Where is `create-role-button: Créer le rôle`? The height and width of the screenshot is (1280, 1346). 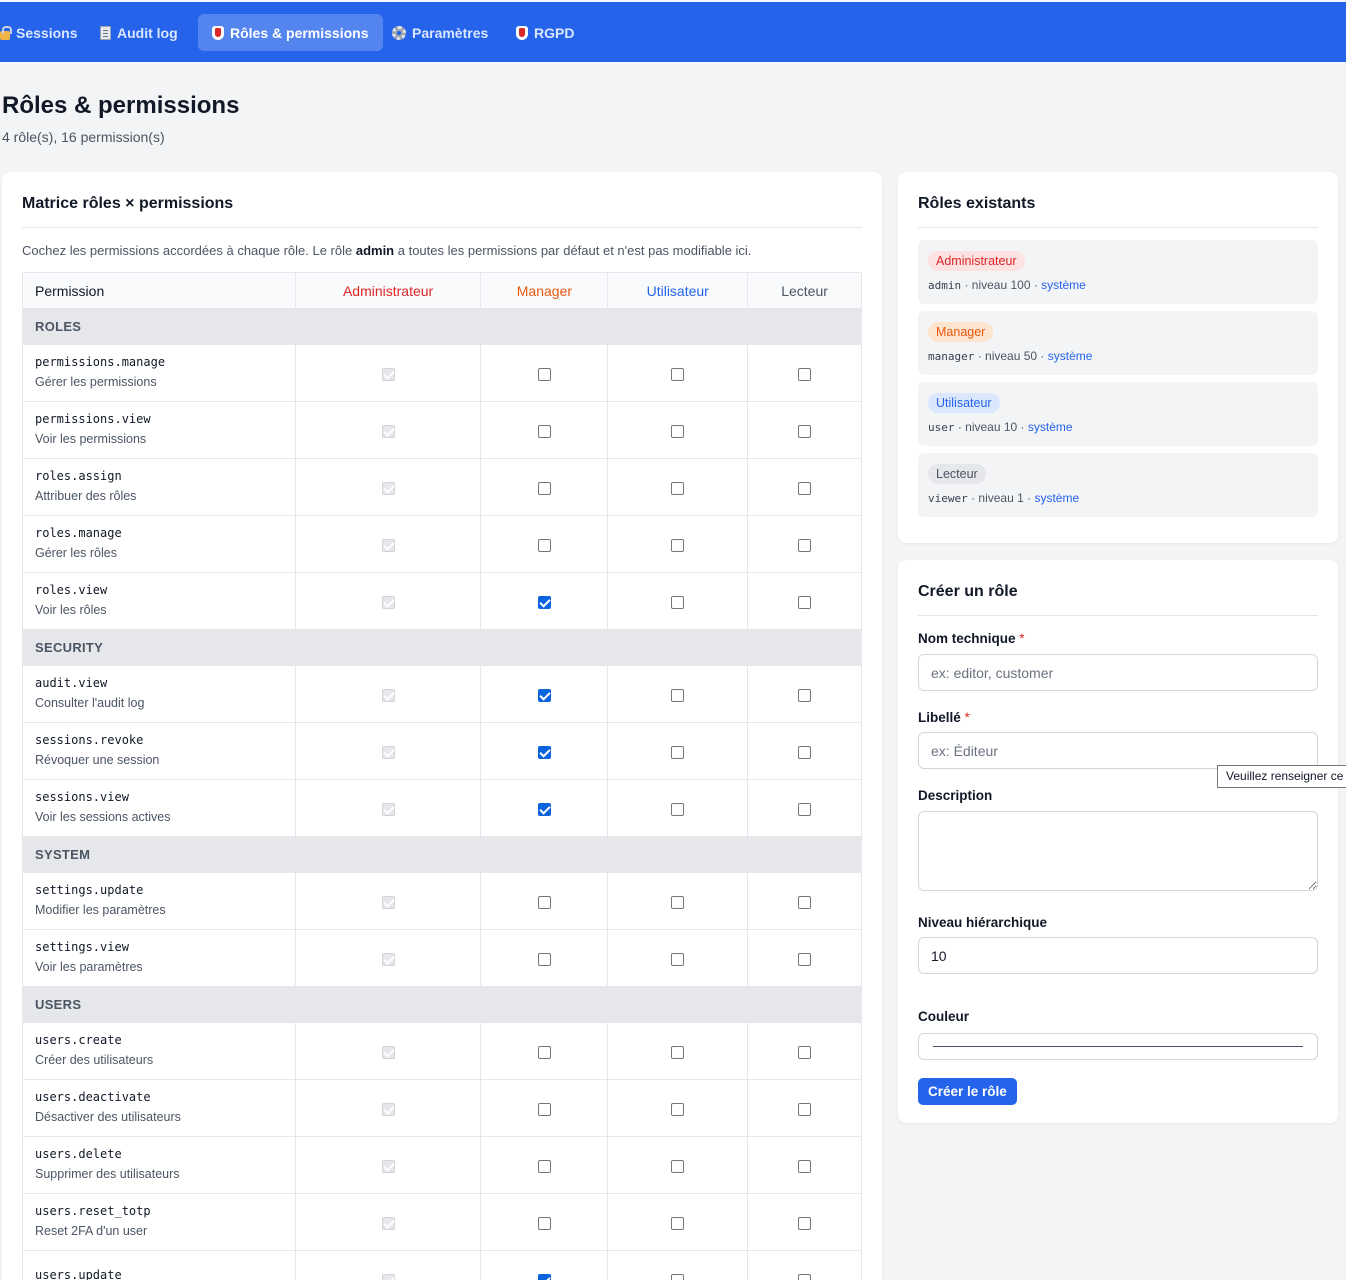 create-role-button: Créer le rôle is located at coordinates (967, 1091).